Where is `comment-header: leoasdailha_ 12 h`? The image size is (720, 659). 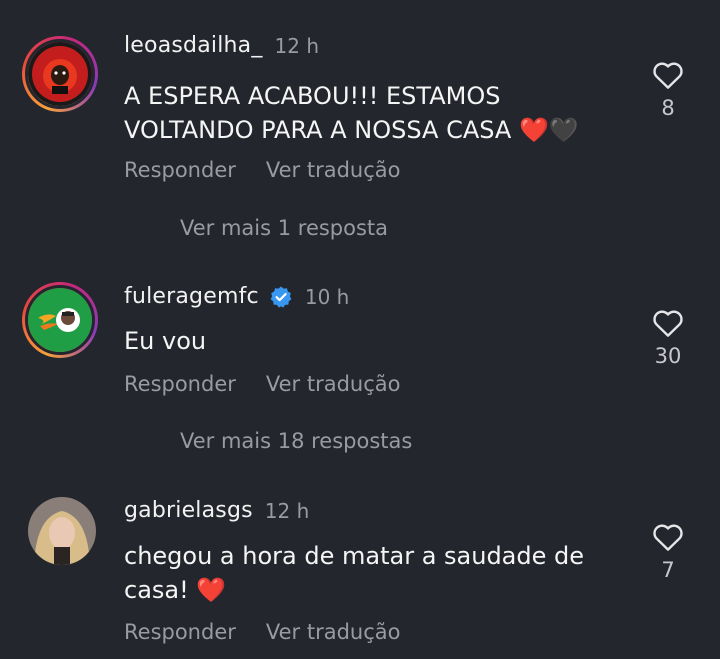
comment-header: leoasdailha_ 12 h is located at coordinates (221, 45).